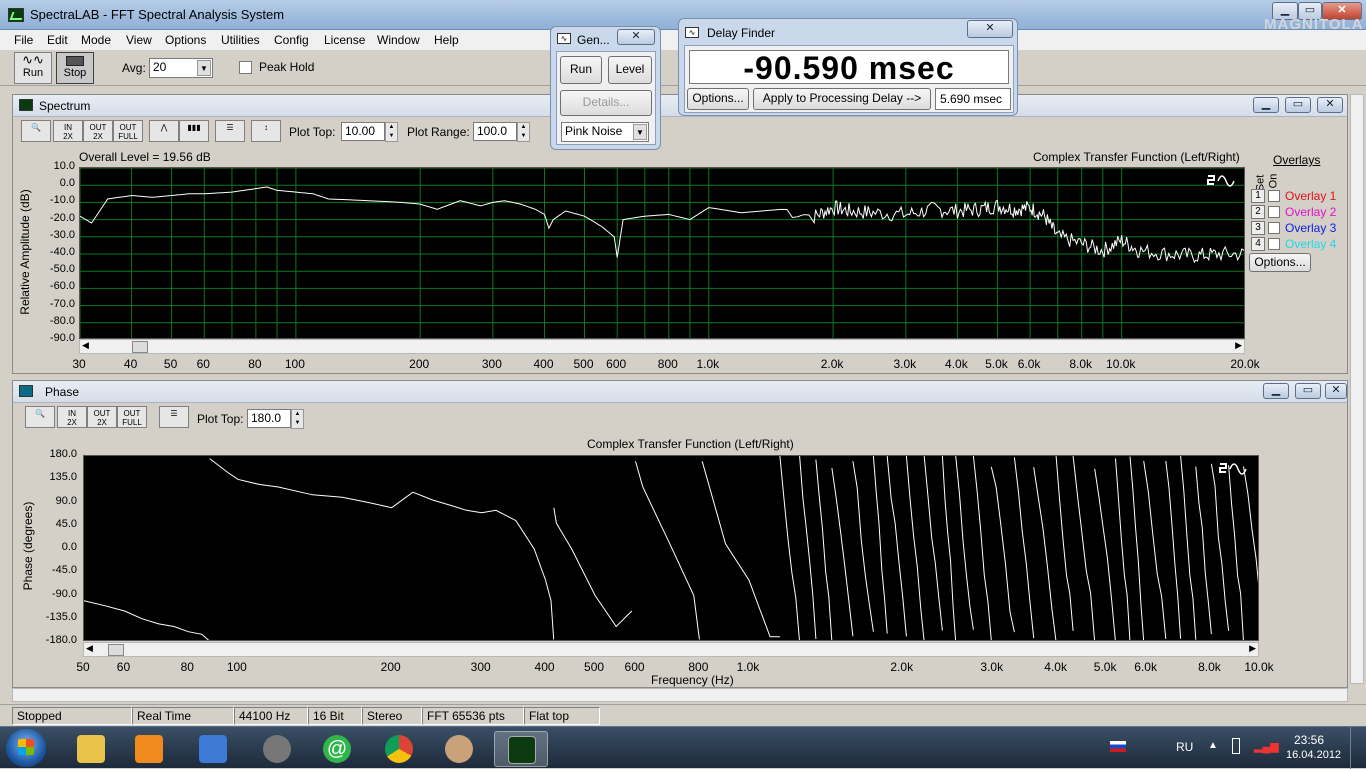  I want to click on spectrum-minimize-button: ▁, so click(1266, 105).